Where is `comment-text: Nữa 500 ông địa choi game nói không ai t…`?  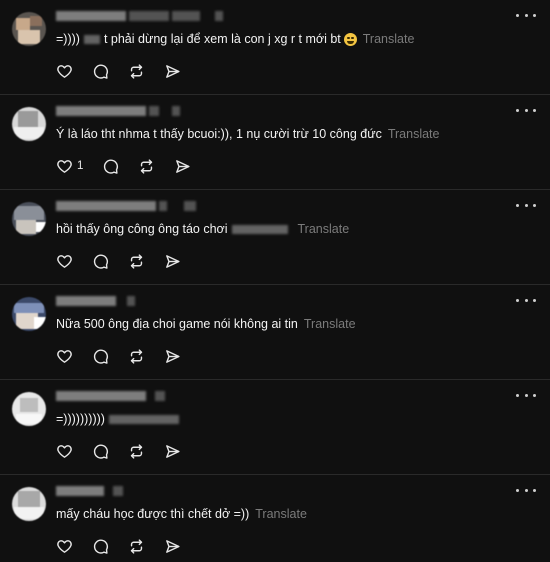 comment-text: Nữa 500 ông địa choi game nói không ai t… is located at coordinates (206, 324).